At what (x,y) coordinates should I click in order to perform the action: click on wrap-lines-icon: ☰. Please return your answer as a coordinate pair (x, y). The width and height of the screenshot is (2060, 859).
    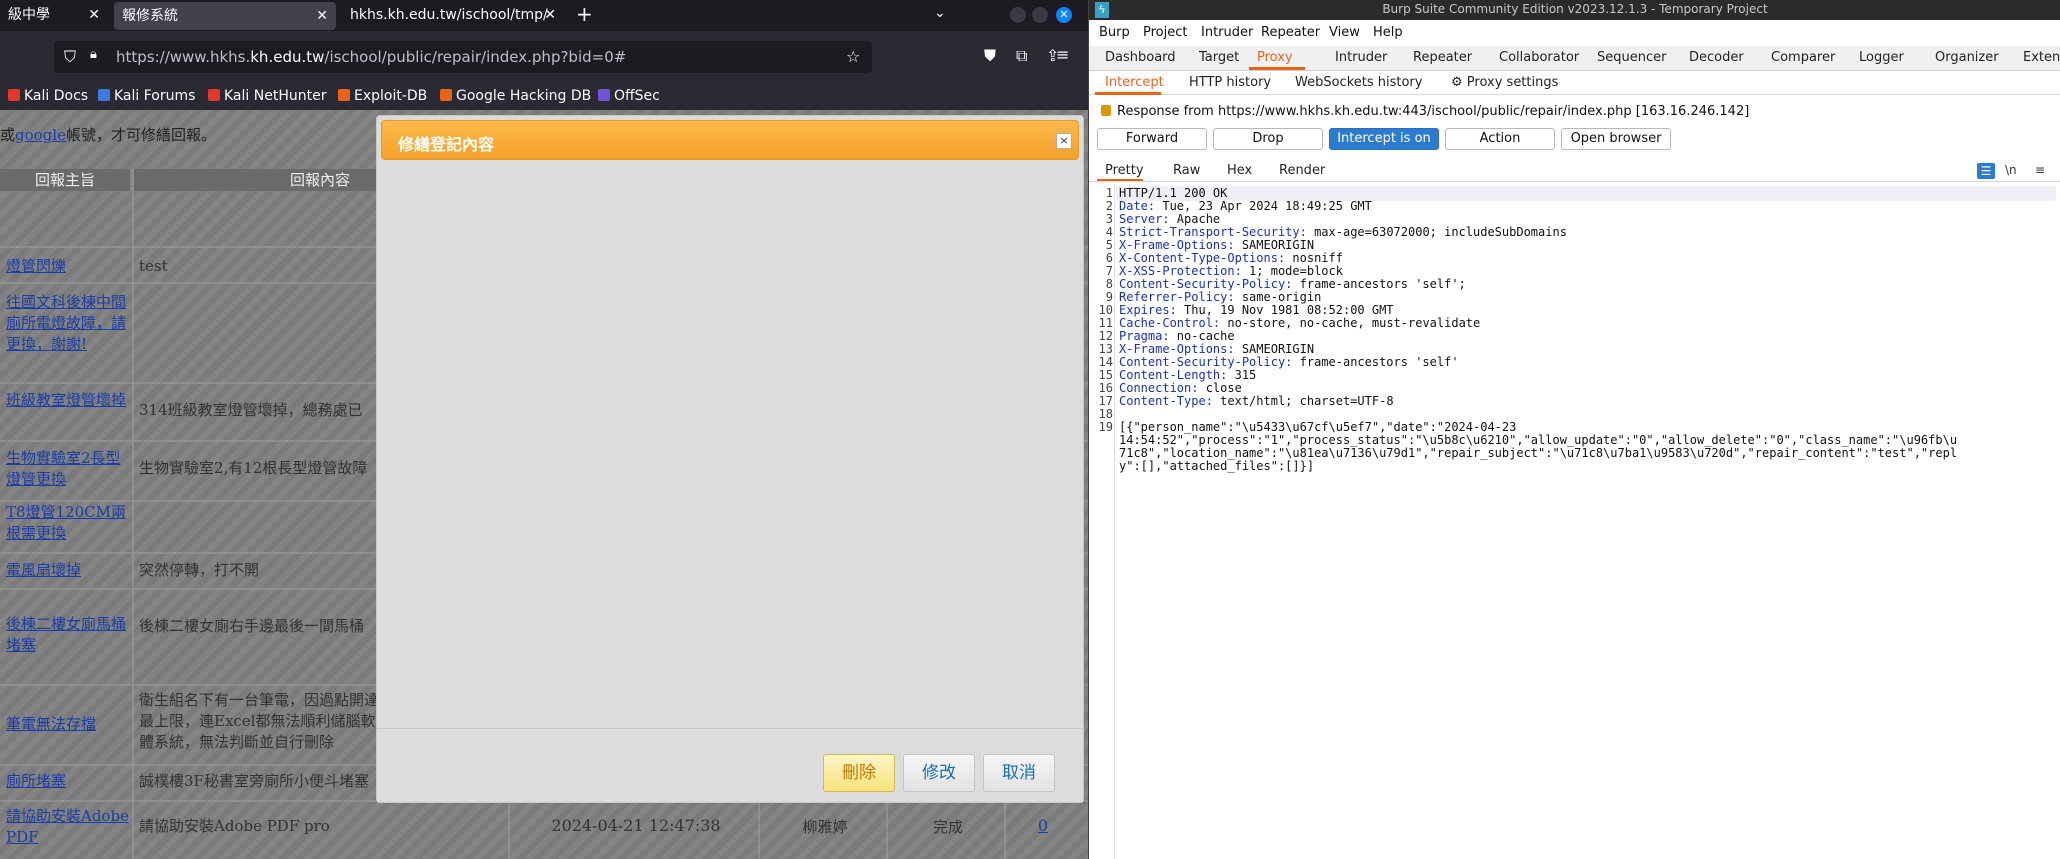
    Looking at the image, I should click on (1986, 171).